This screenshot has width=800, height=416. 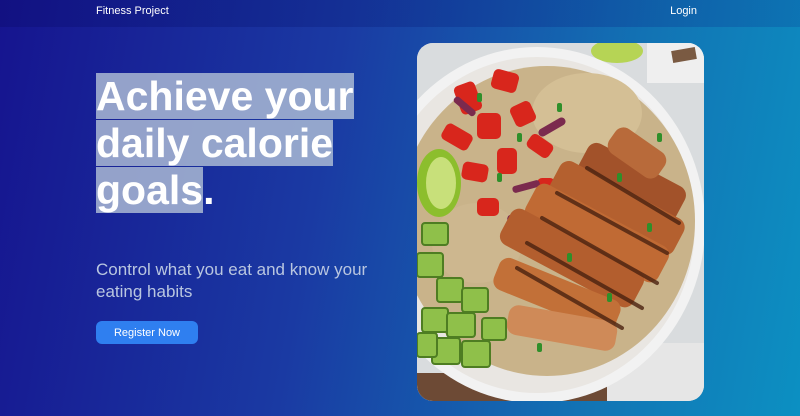 What do you see at coordinates (400, 13) in the screenshot?
I see `navbar: Fitness Project Login` at bounding box center [400, 13].